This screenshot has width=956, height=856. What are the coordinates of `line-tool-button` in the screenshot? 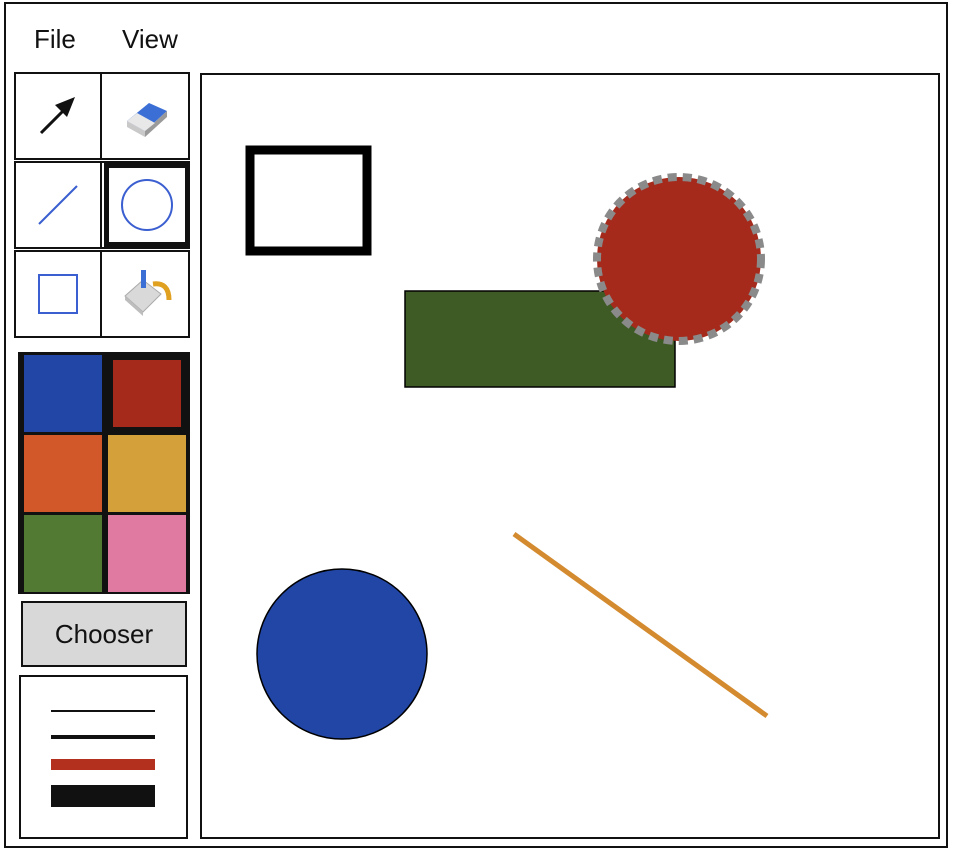 It's located at (59, 205).